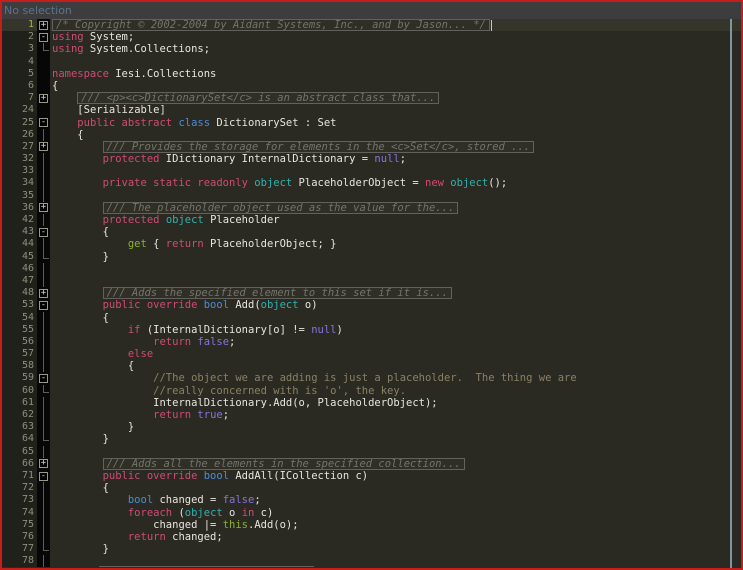 The height and width of the screenshot is (570, 743). What do you see at coordinates (371, 451) in the screenshot?
I see `code-line-65: 65` at bounding box center [371, 451].